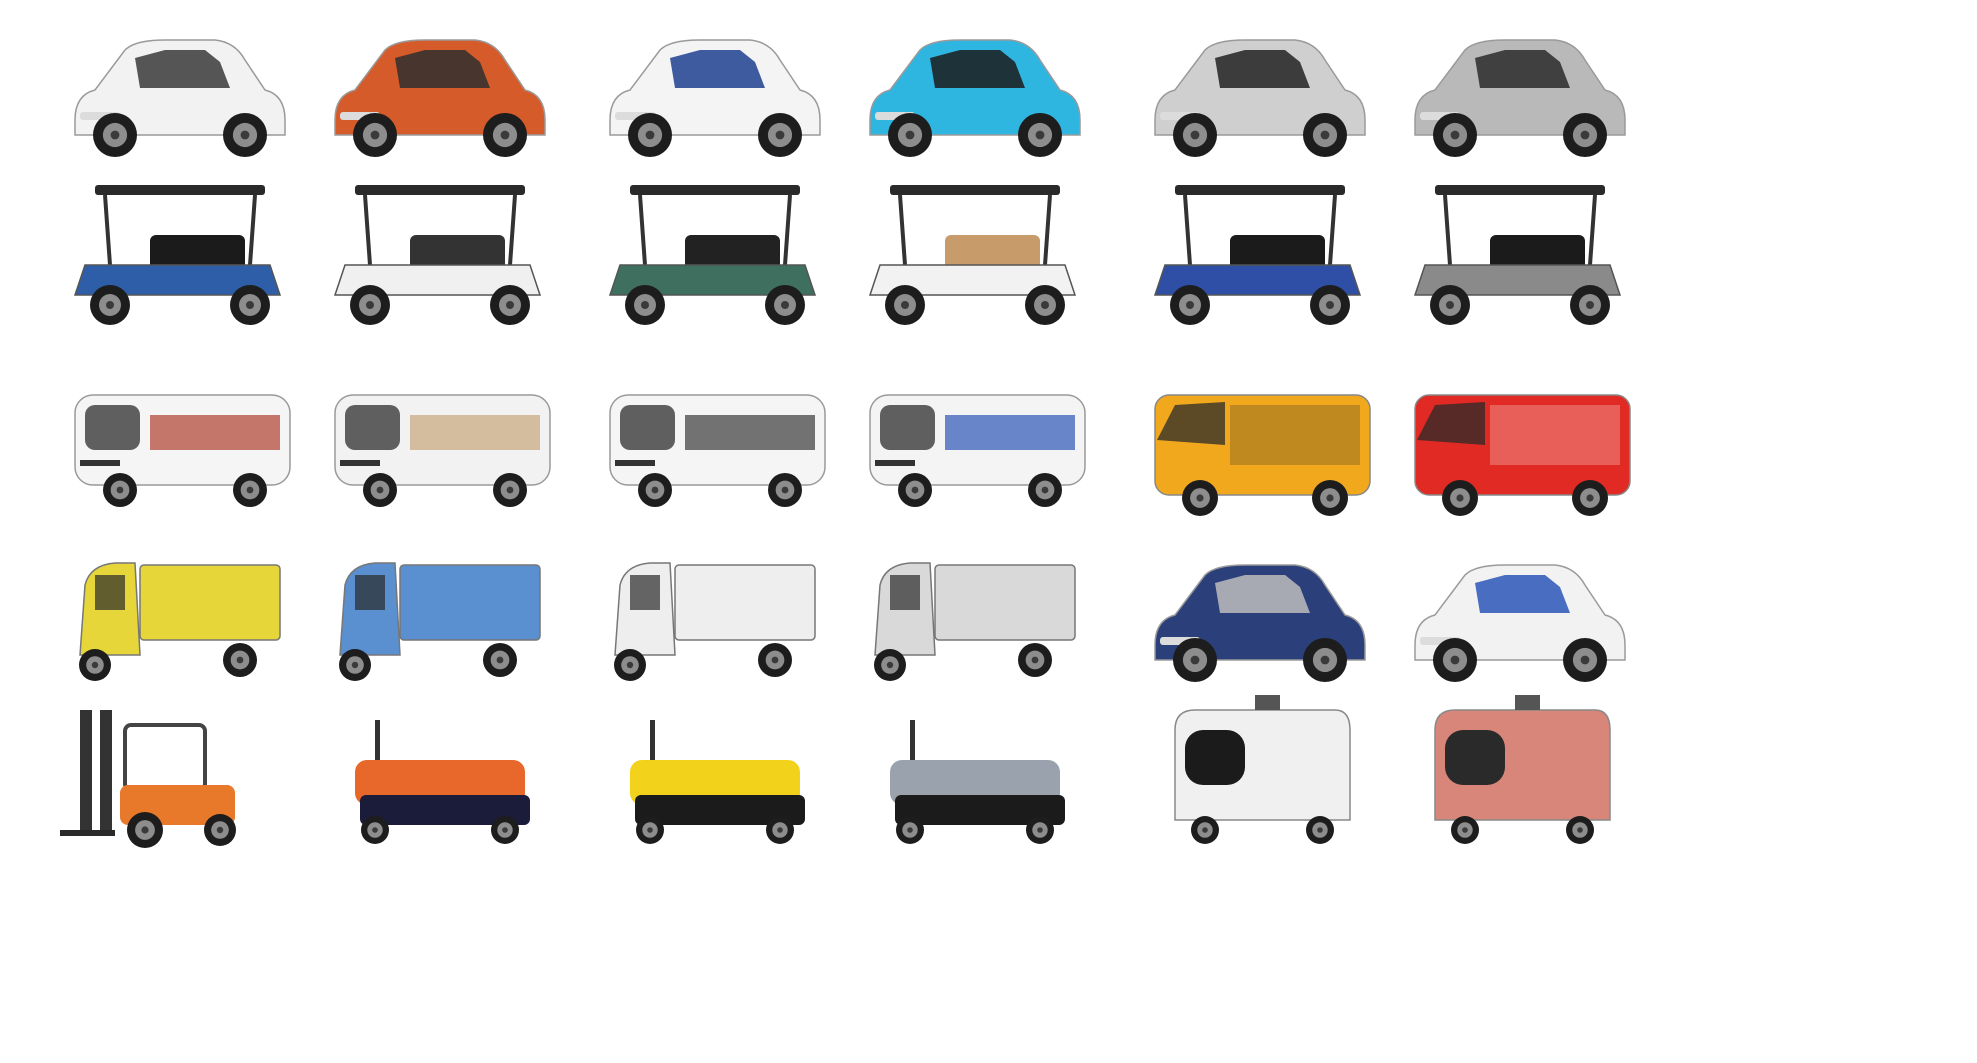  I want to click on delivery-robot-icon, so click(1262, 769).